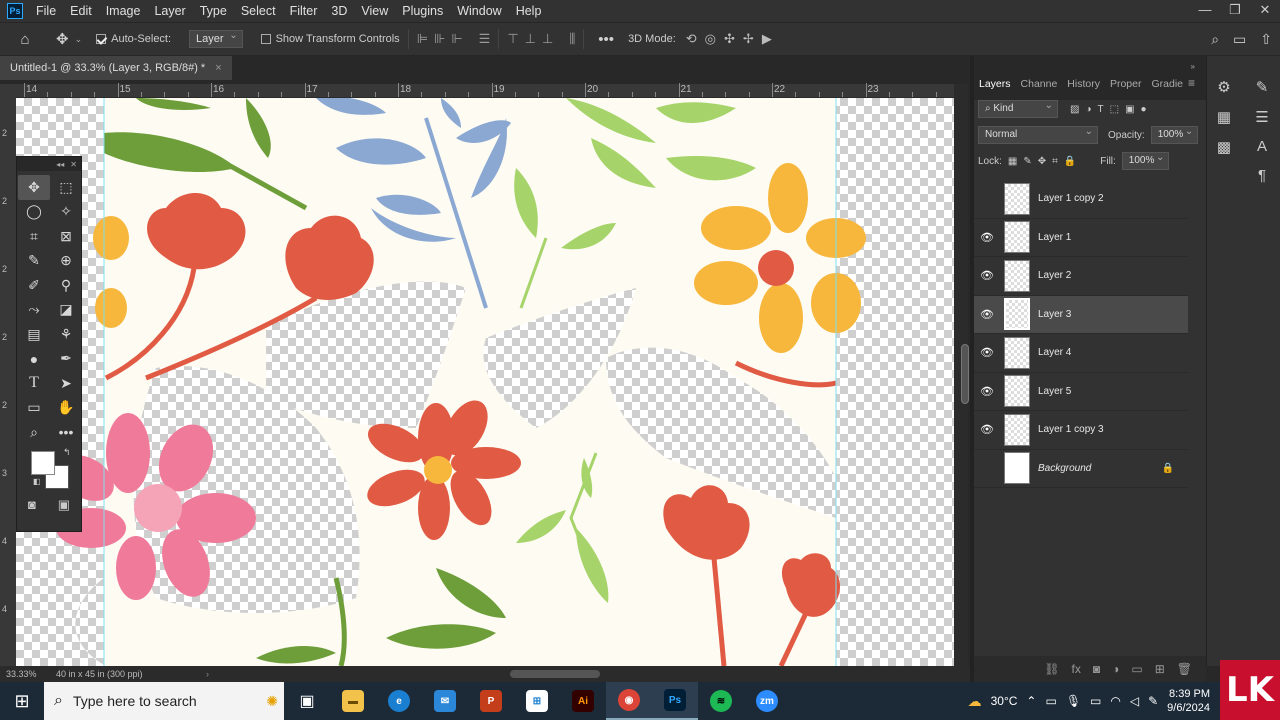 Image resolution: width=1280 pixels, height=720 pixels. What do you see at coordinates (66, 432) in the screenshot?
I see `edit-toolbar-icon: •••` at bounding box center [66, 432].